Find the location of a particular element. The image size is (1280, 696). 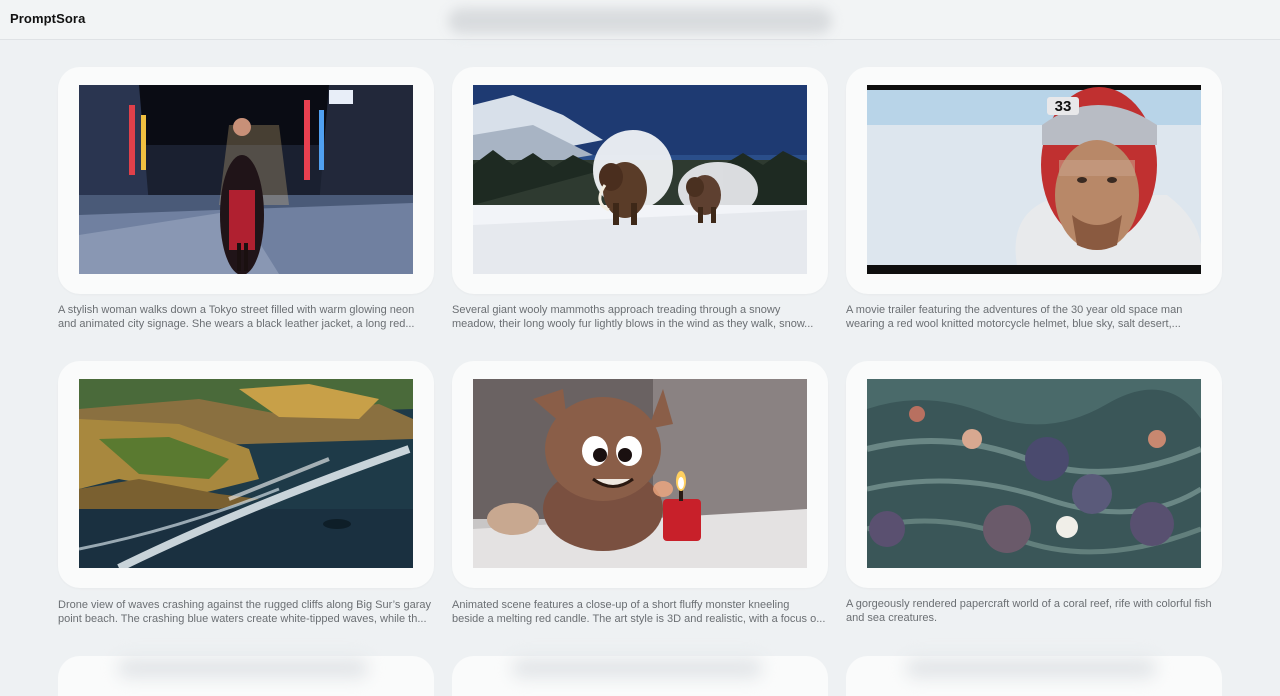

fluffy-monster-thumbnail is located at coordinates (640, 473).